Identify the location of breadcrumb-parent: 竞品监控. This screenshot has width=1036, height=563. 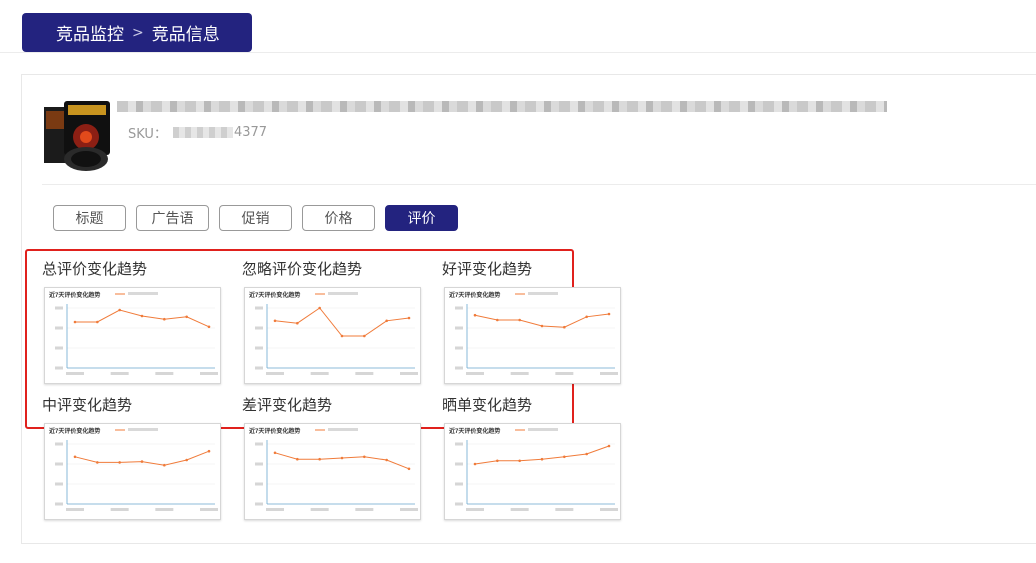
(90, 32).